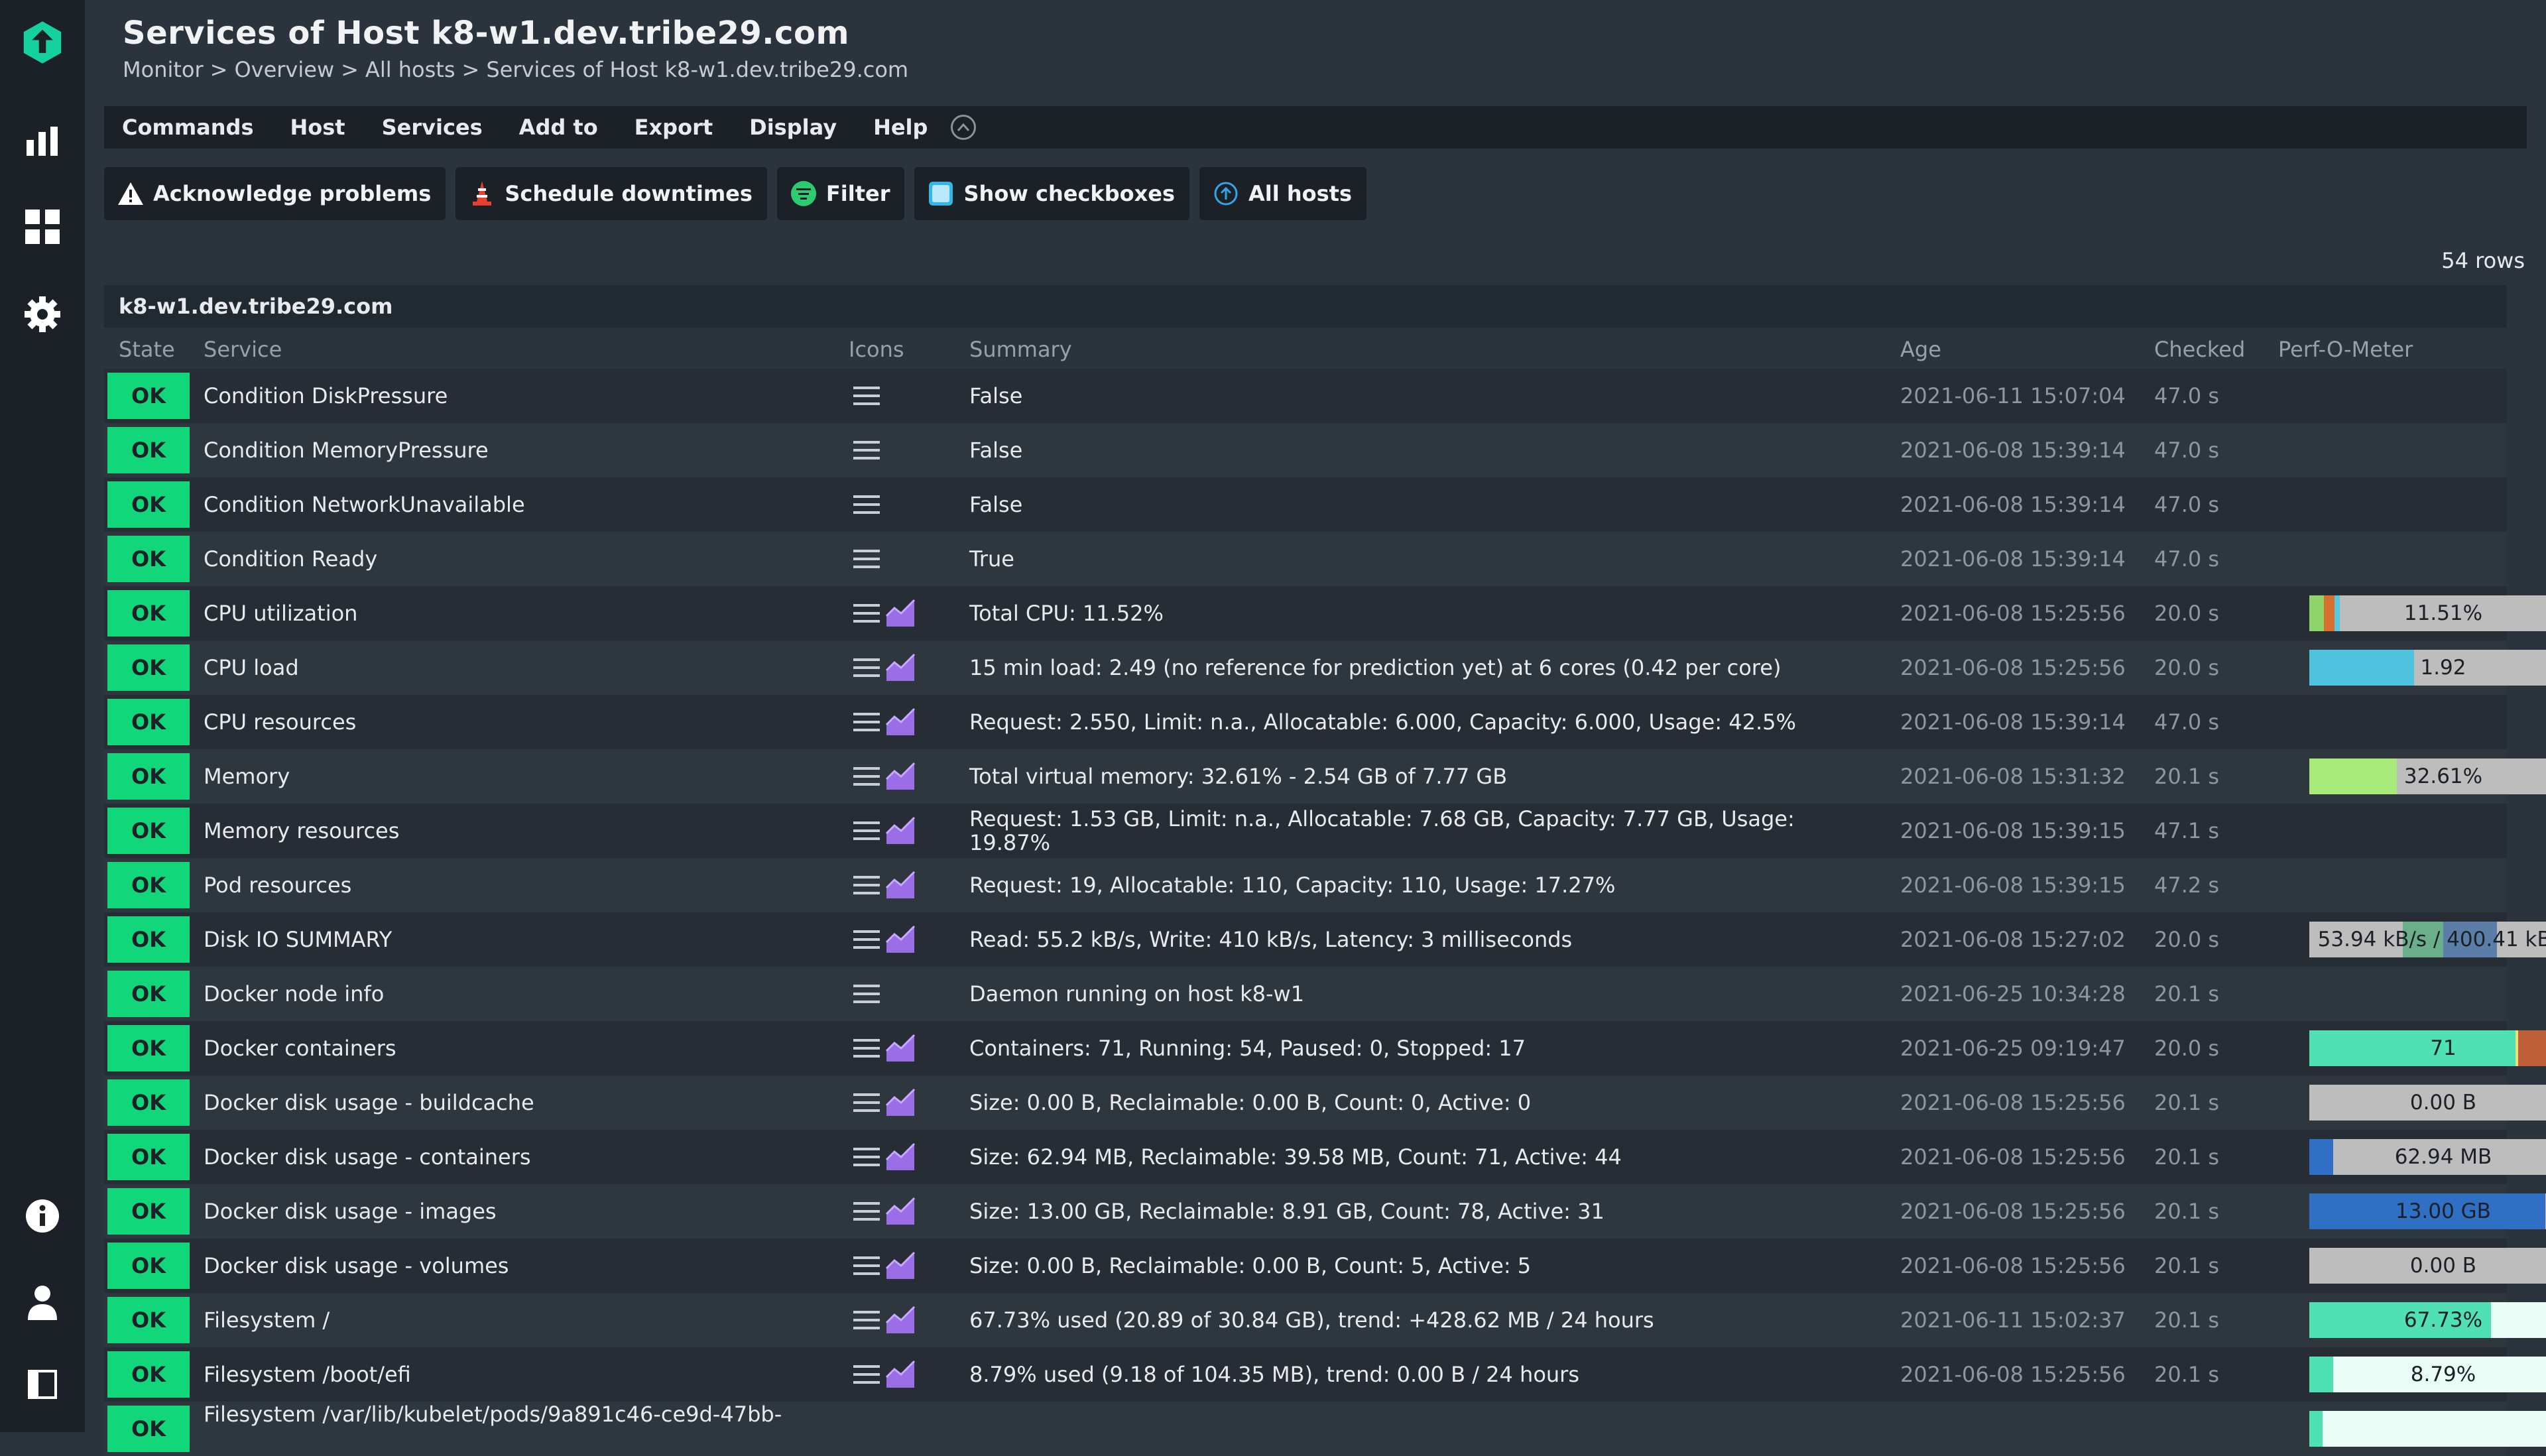 This screenshot has width=2546, height=1456. I want to click on service-name: Filesystem /, so click(267, 1320).